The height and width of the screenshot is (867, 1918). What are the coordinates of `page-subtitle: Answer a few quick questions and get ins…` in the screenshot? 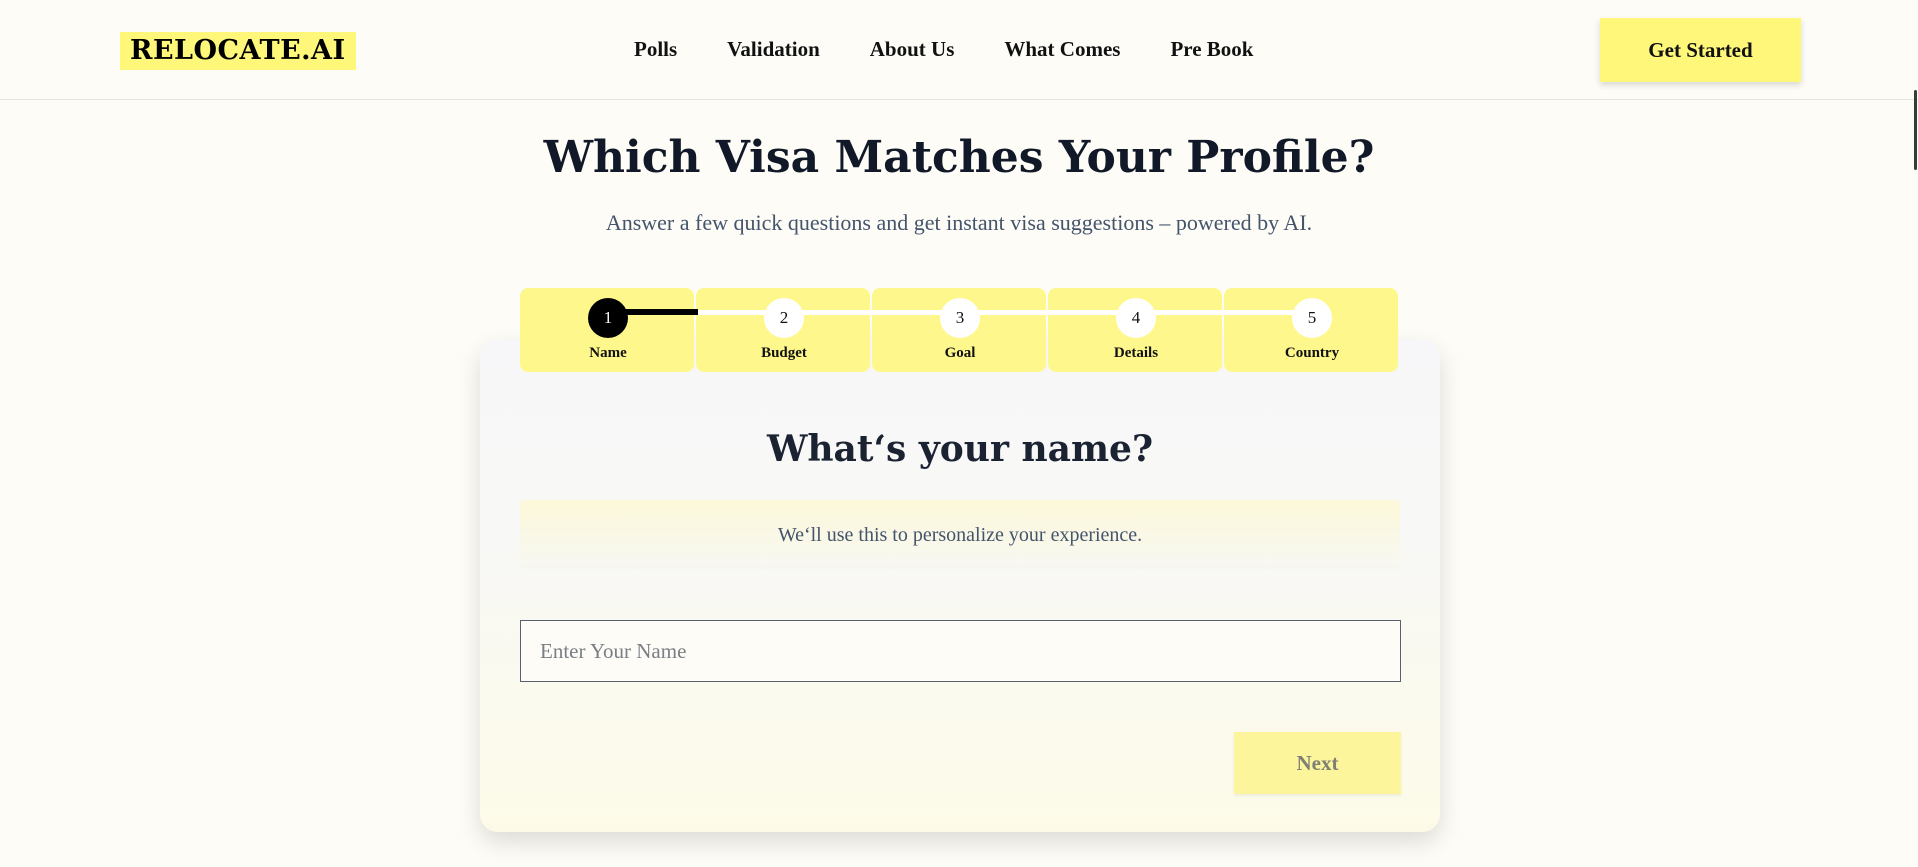 It's located at (959, 222).